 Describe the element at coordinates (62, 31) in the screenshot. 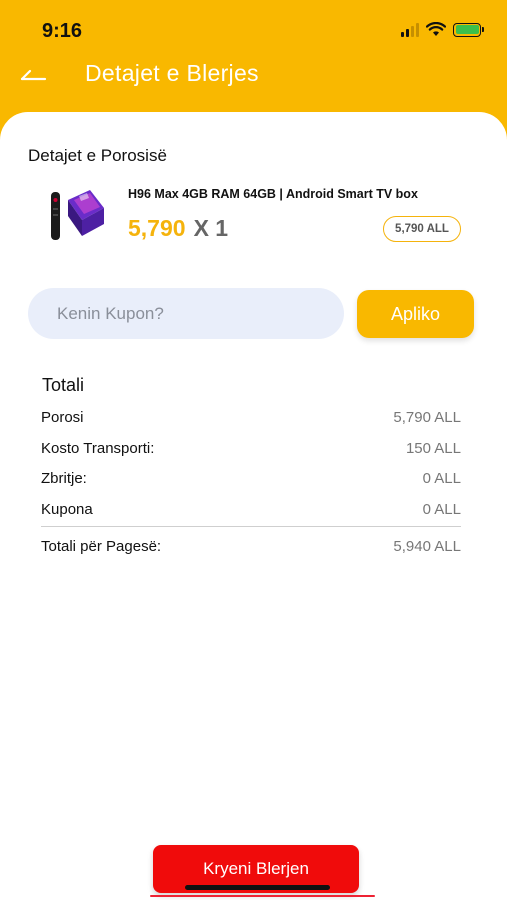

I see `status-time: 9:16` at that location.